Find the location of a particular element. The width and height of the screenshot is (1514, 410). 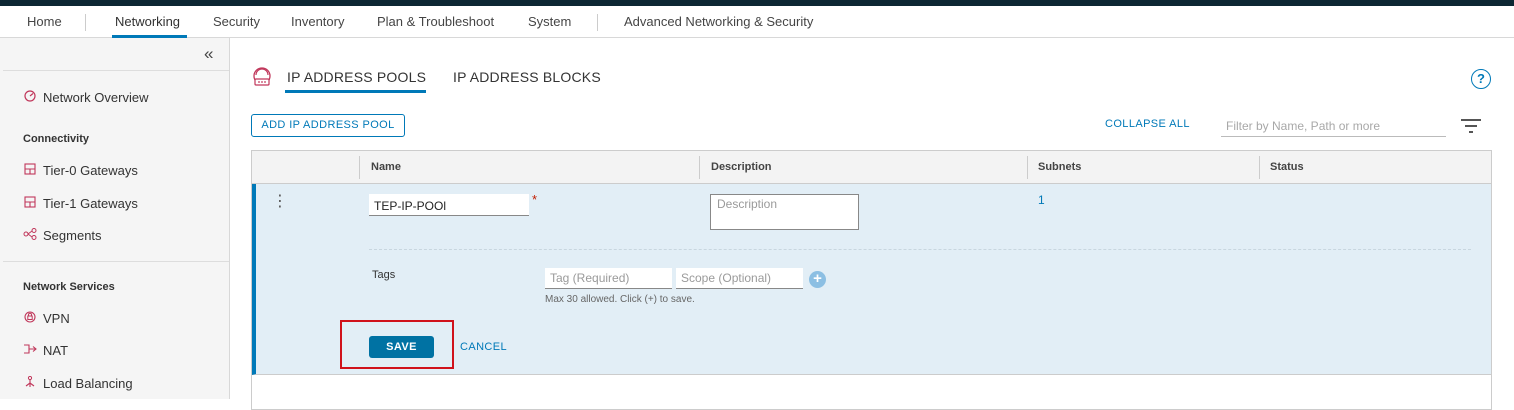

nav-advanced-networking-security: Advanced Networking & Security is located at coordinates (718, 22).